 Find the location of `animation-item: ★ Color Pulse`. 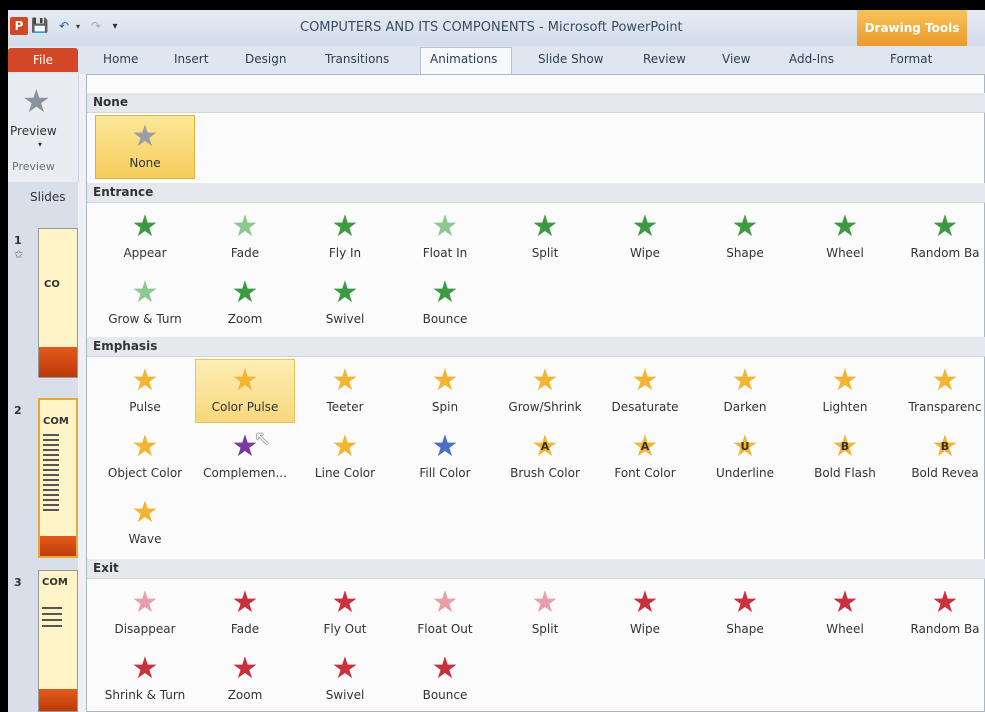

animation-item: ★ Color Pulse is located at coordinates (245, 391).